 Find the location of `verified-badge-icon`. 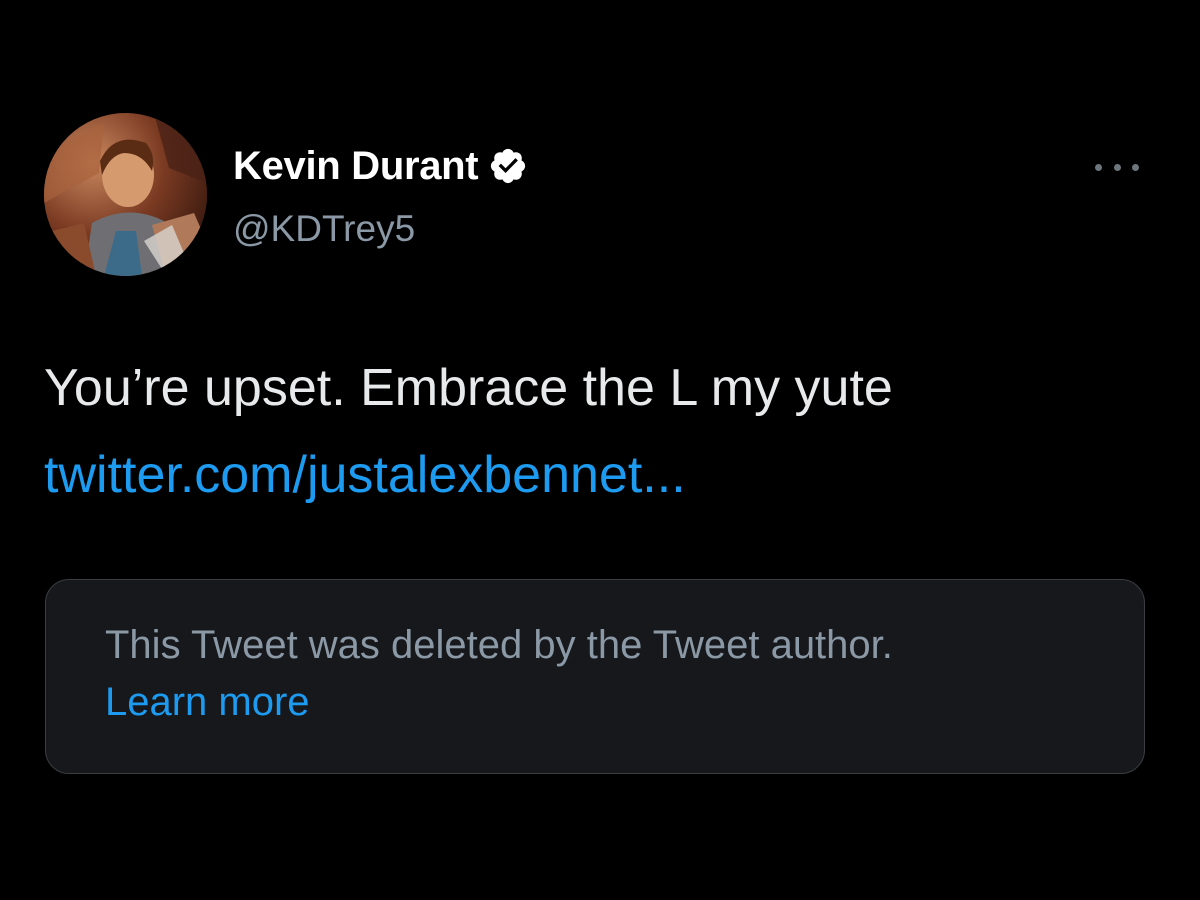

verified-badge-icon is located at coordinates (508, 166).